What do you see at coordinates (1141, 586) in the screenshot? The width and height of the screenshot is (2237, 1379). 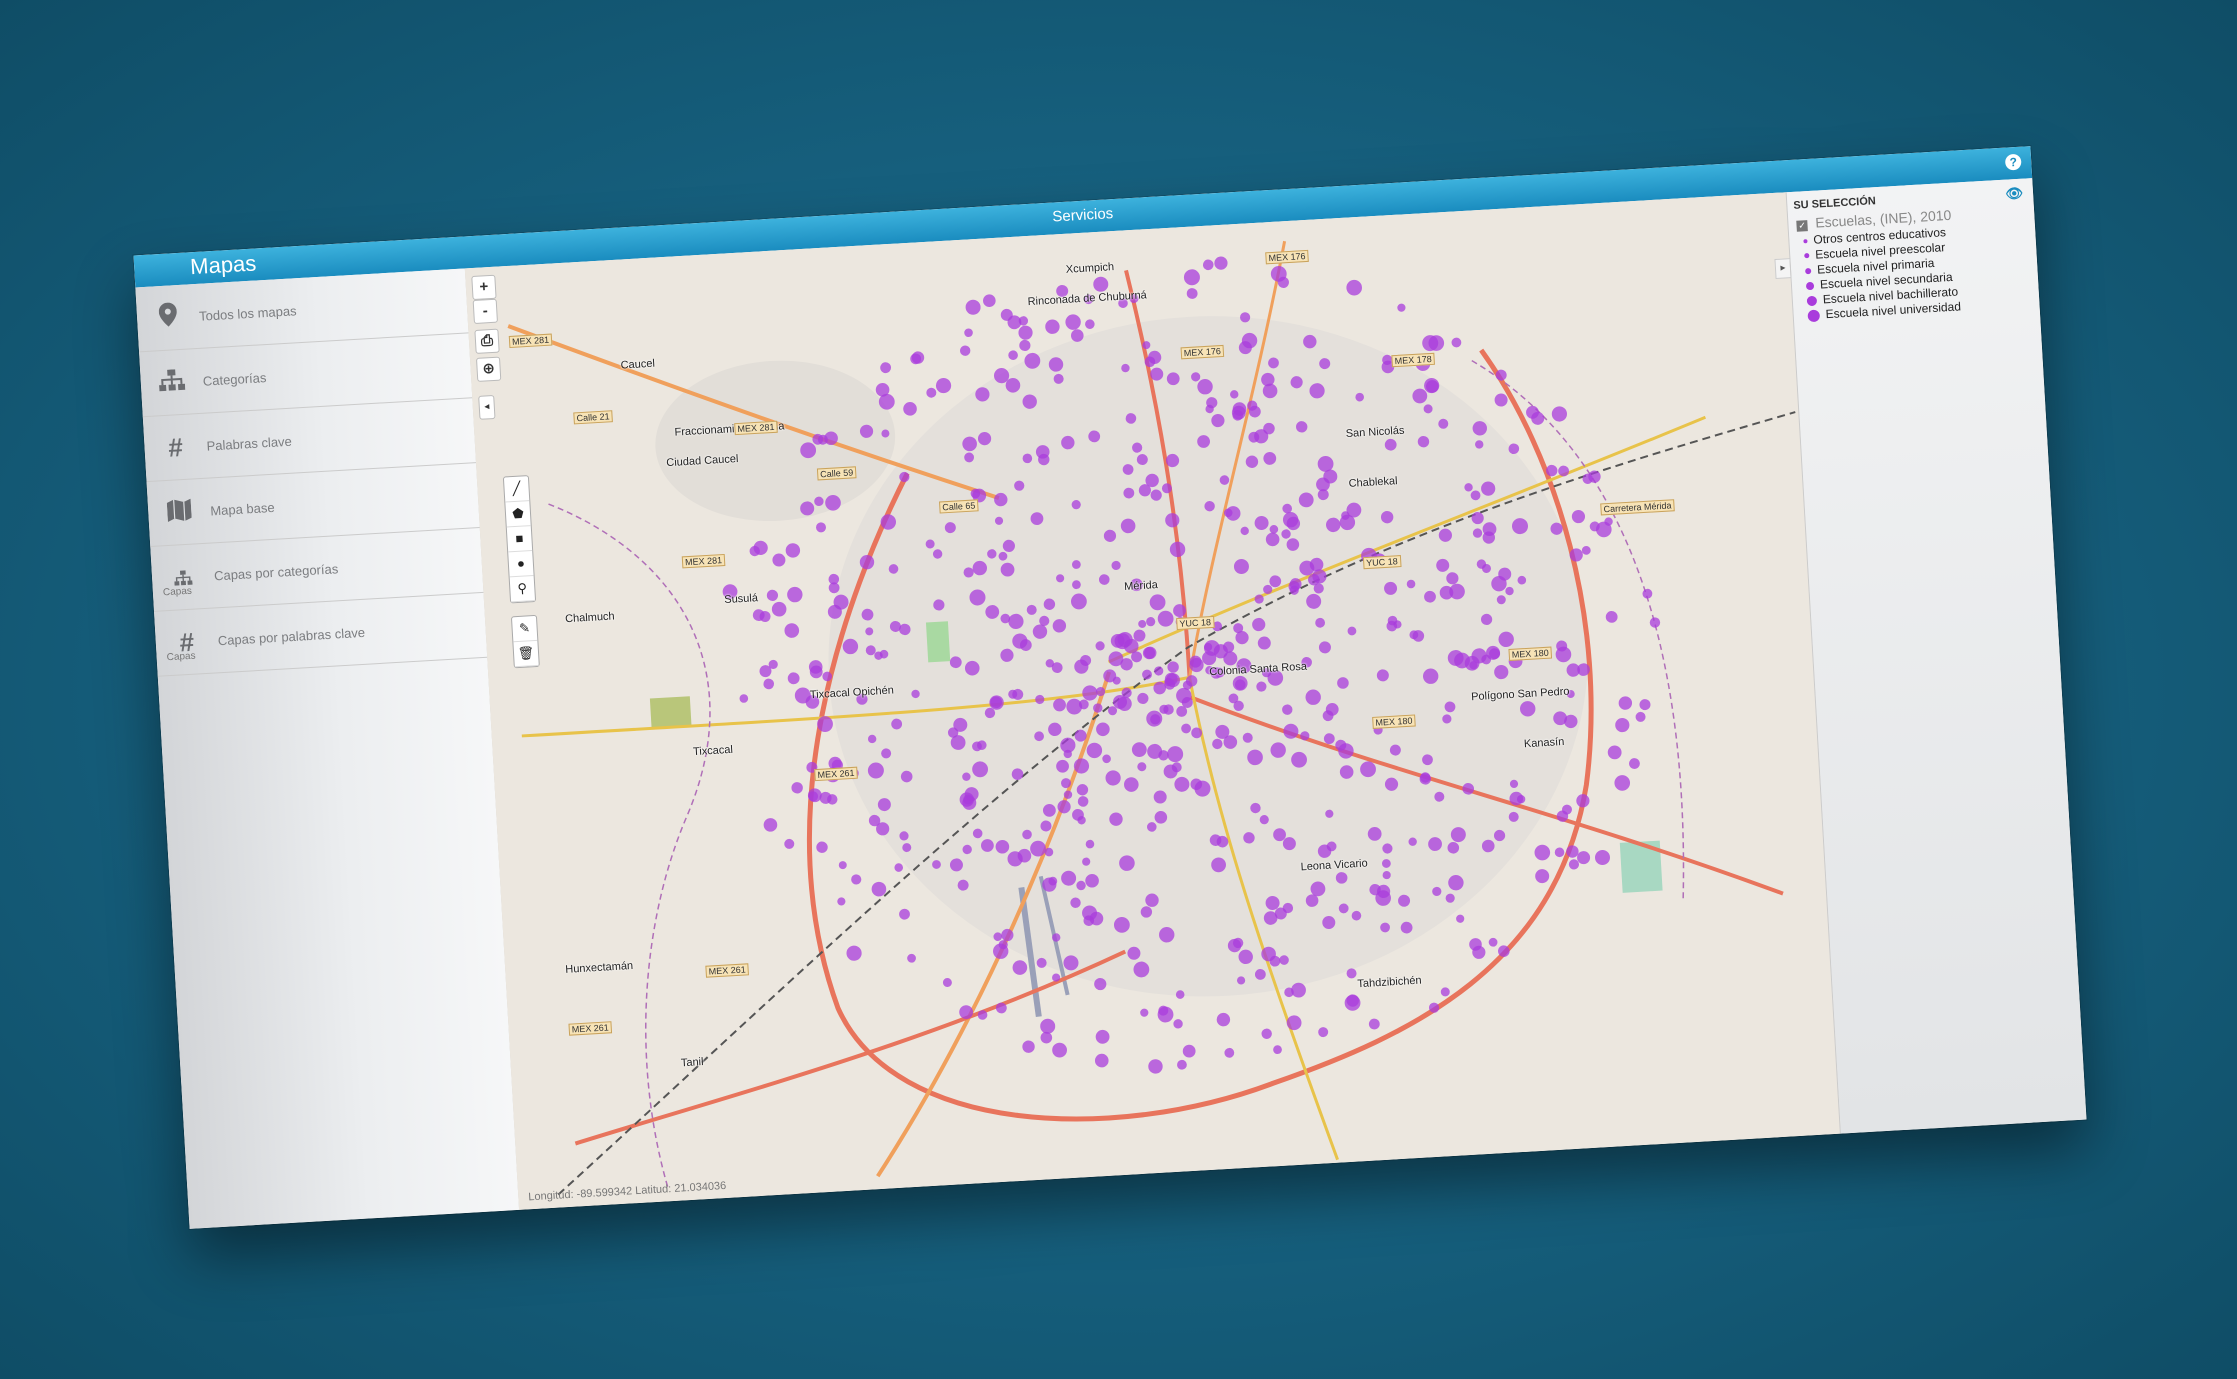 I see `place-label: Mérida` at bounding box center [1141, 586].